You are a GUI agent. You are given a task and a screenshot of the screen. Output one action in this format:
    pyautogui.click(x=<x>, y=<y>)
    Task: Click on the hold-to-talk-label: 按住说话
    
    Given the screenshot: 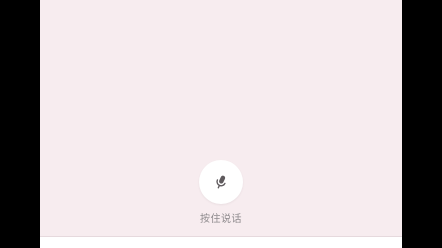 What is the action you would take?
    pyautogui.click(x=221, y=219)
    